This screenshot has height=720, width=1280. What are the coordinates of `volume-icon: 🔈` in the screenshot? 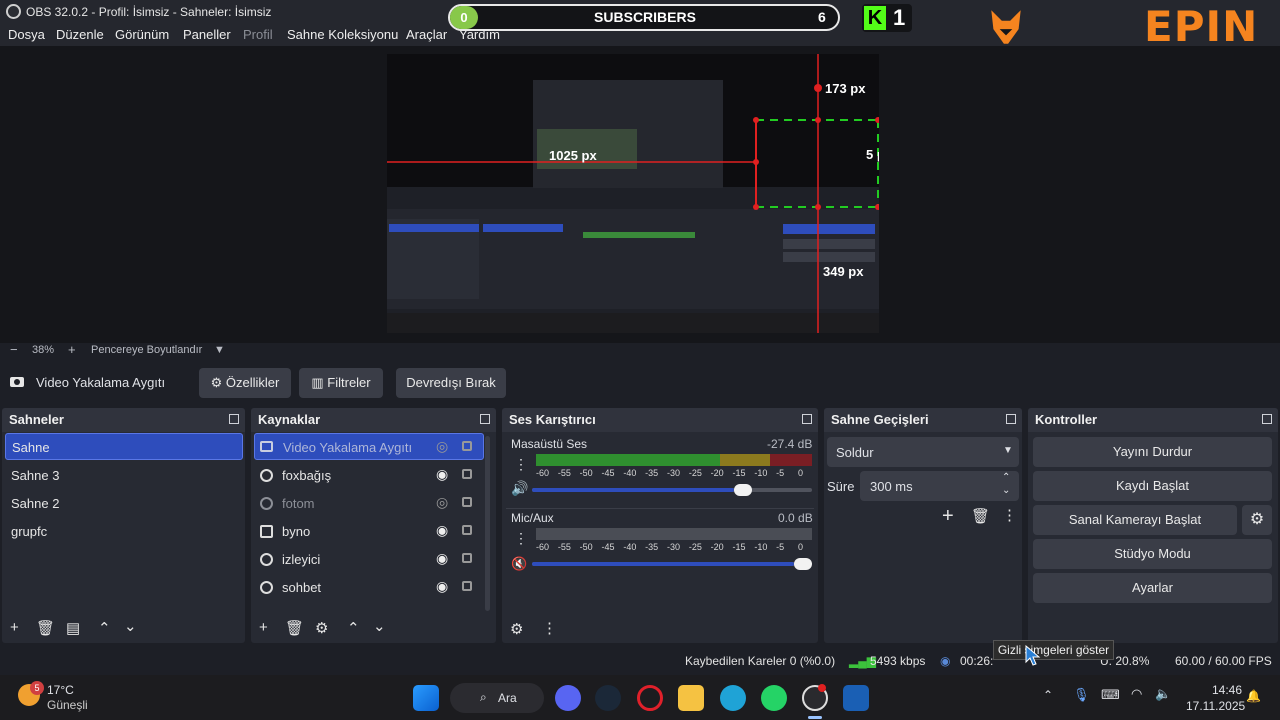 It's located at (1163, 694).